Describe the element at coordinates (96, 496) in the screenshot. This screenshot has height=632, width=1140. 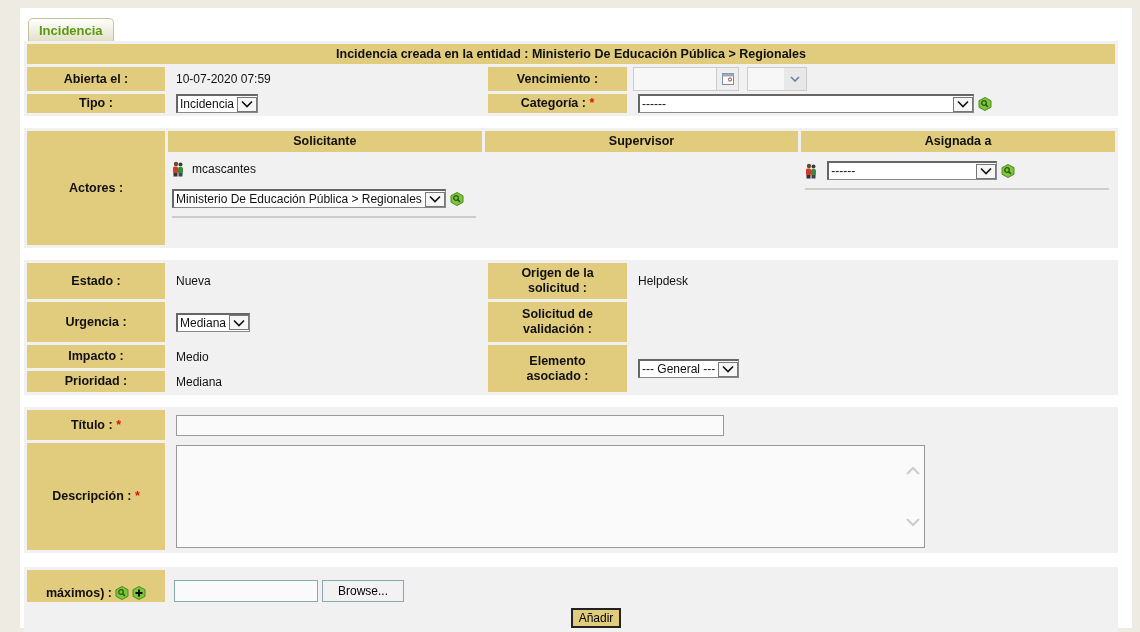
I see `field-label: Descripción : *` at that location.